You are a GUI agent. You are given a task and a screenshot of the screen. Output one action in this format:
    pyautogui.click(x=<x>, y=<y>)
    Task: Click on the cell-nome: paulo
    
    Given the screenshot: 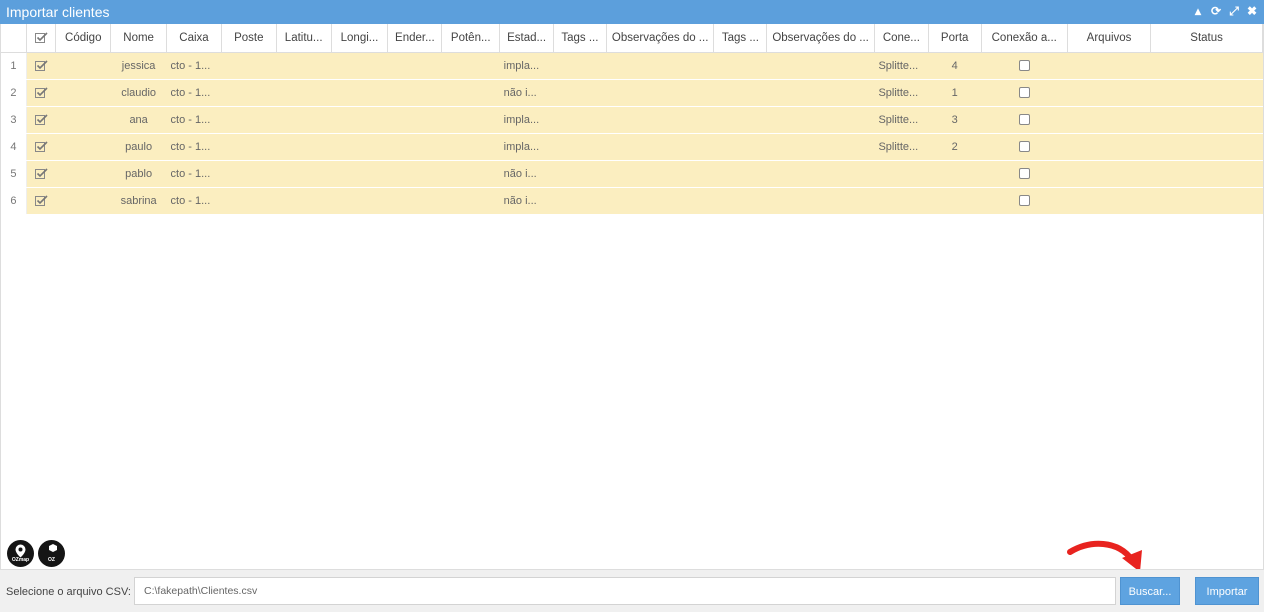 What is the action you would take?
    pyautogui.click(x=138, y=147)
    